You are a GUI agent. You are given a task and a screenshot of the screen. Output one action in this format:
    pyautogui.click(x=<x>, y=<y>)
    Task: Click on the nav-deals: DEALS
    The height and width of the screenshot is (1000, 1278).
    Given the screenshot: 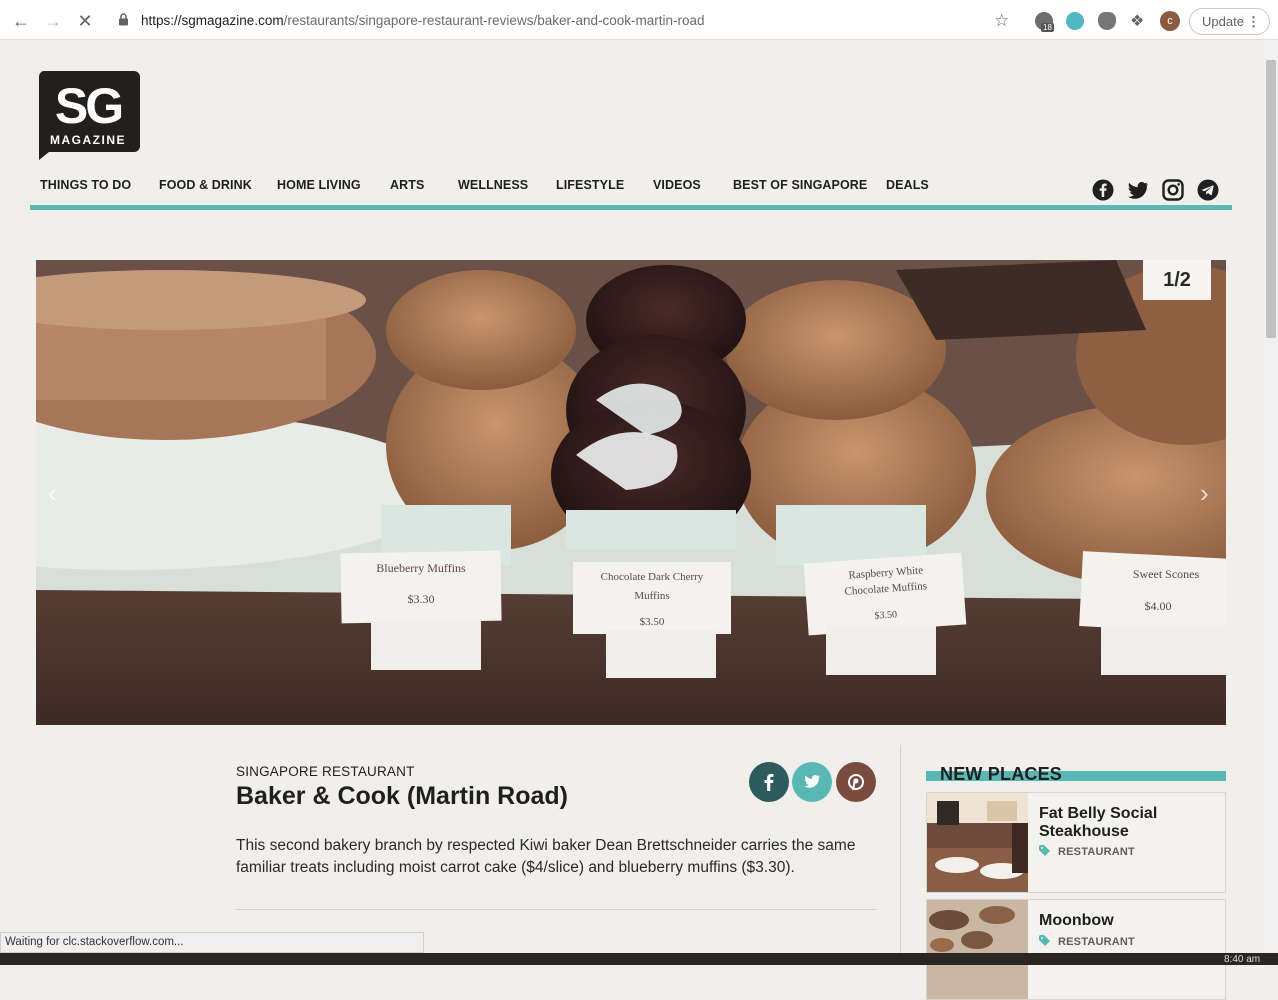 What is the action you would take?
    pyautogui.click(x=907, y=185)
    